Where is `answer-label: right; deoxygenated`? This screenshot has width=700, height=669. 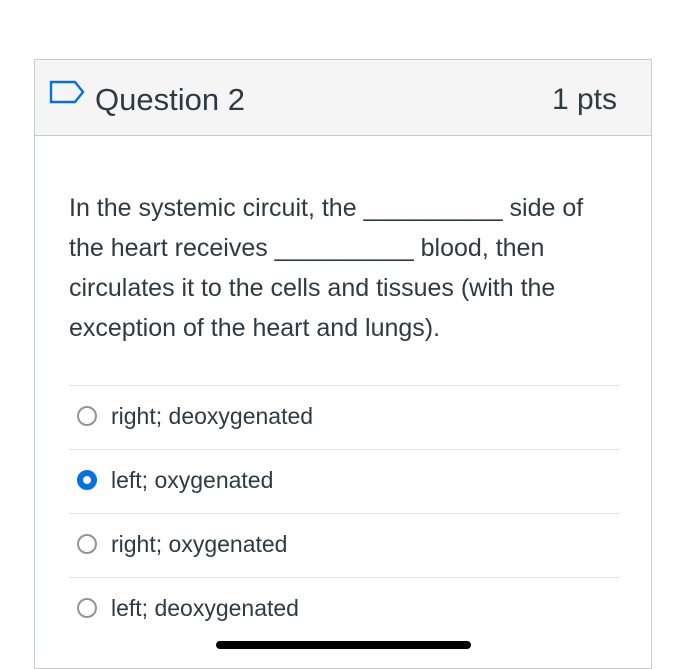
answer-label: right; deoxygenated is located at coordinates (212, 416).